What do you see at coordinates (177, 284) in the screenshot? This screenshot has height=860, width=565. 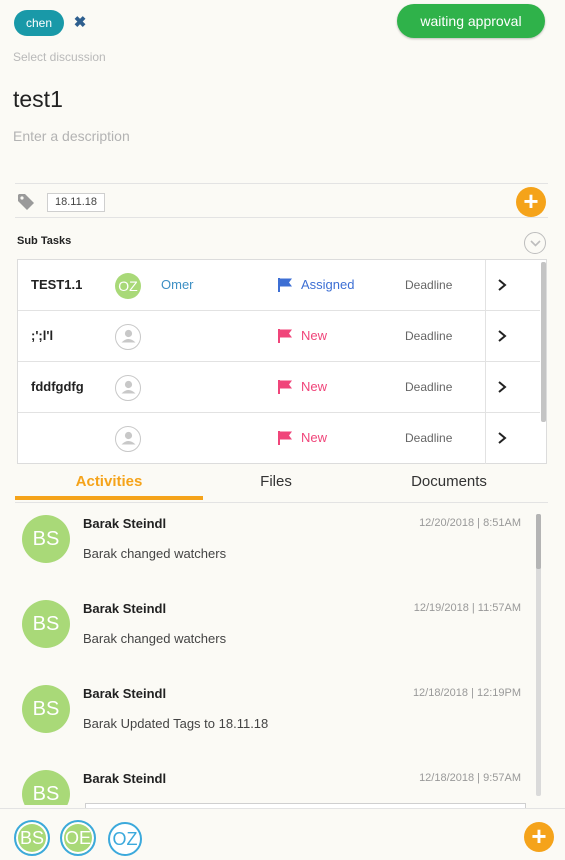 I see `subtask-owner: Omer` at bounding box center [177, 284].